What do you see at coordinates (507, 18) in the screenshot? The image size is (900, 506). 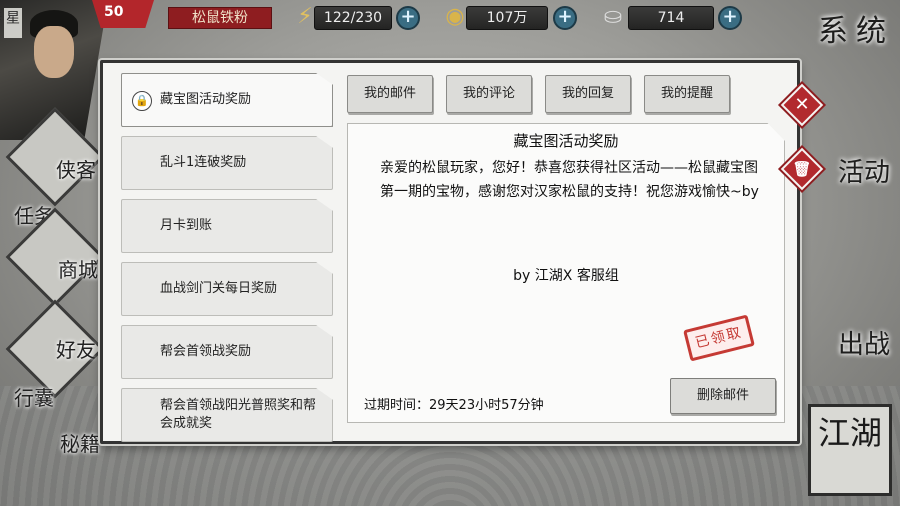 I see `copper-value: 107万` at bounding box center [507, 18].